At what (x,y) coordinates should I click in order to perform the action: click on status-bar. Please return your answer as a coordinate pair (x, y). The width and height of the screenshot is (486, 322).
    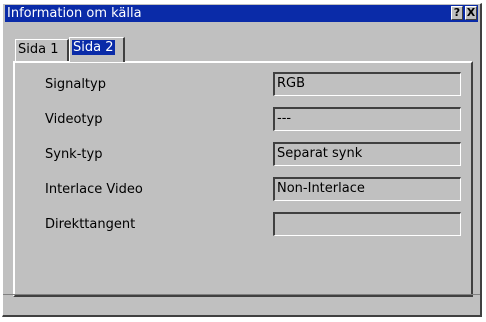
    Looking at the image, I should click on (241, 301).